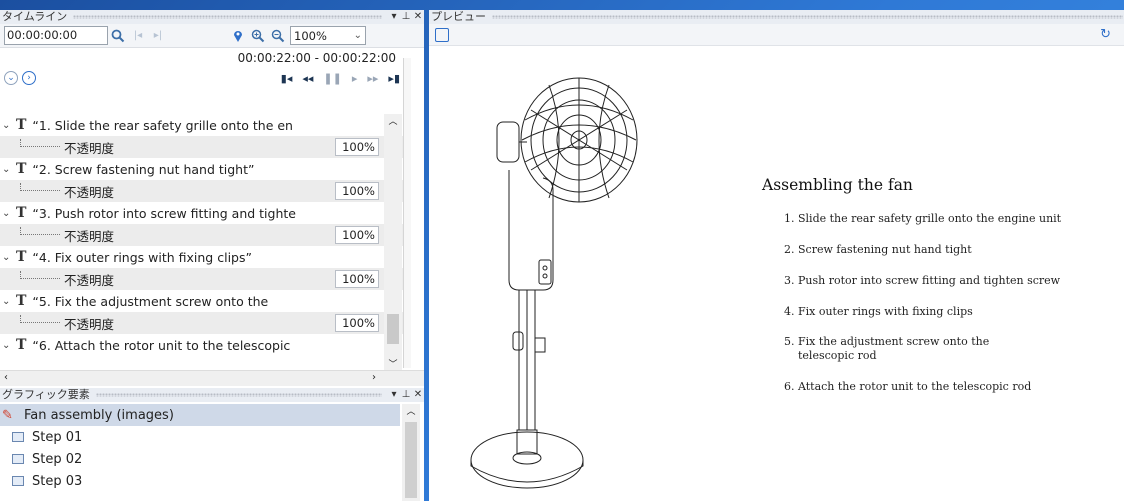 This screenshot has width=1124, height=501. Describe the element at coordinates (407, 213) in the screenshot. I see `timeline-splitter` at that location.